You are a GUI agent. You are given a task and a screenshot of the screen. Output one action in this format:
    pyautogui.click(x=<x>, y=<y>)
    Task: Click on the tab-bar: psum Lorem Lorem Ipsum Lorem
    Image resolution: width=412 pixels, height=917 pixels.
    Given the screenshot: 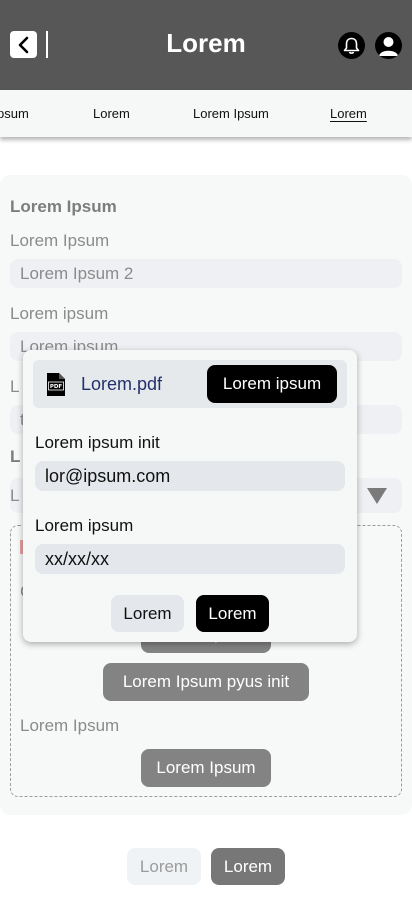 What is the action you would take?
    pyautogui.click(x=206, y=113)
    